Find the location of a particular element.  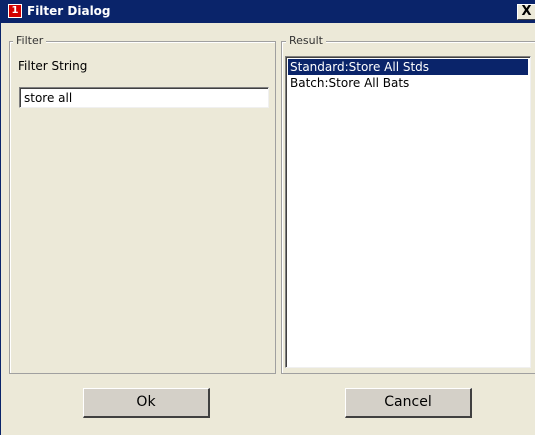

result-list-item: Batch:Store All Bats is located at coordinates (408, 83).